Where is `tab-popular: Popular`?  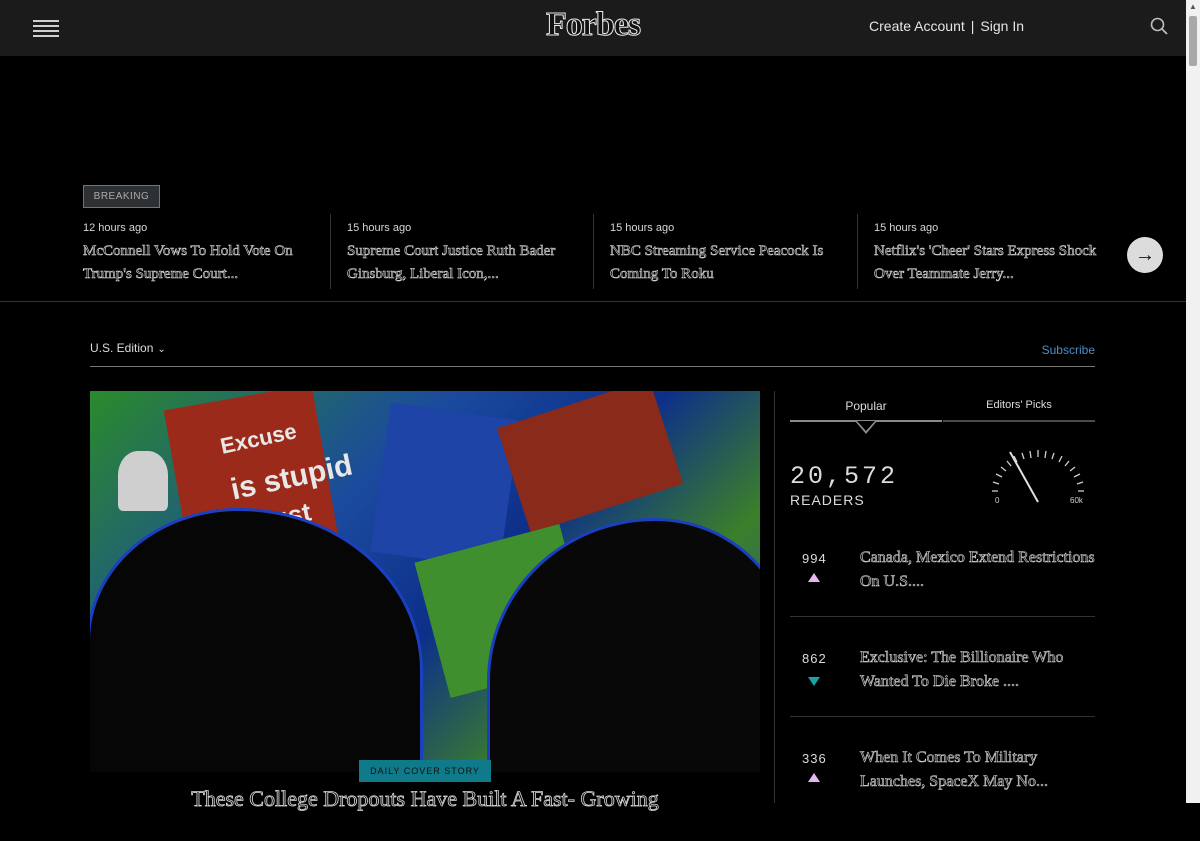
tab-popular: Popular is located at coordinates (866, 406).